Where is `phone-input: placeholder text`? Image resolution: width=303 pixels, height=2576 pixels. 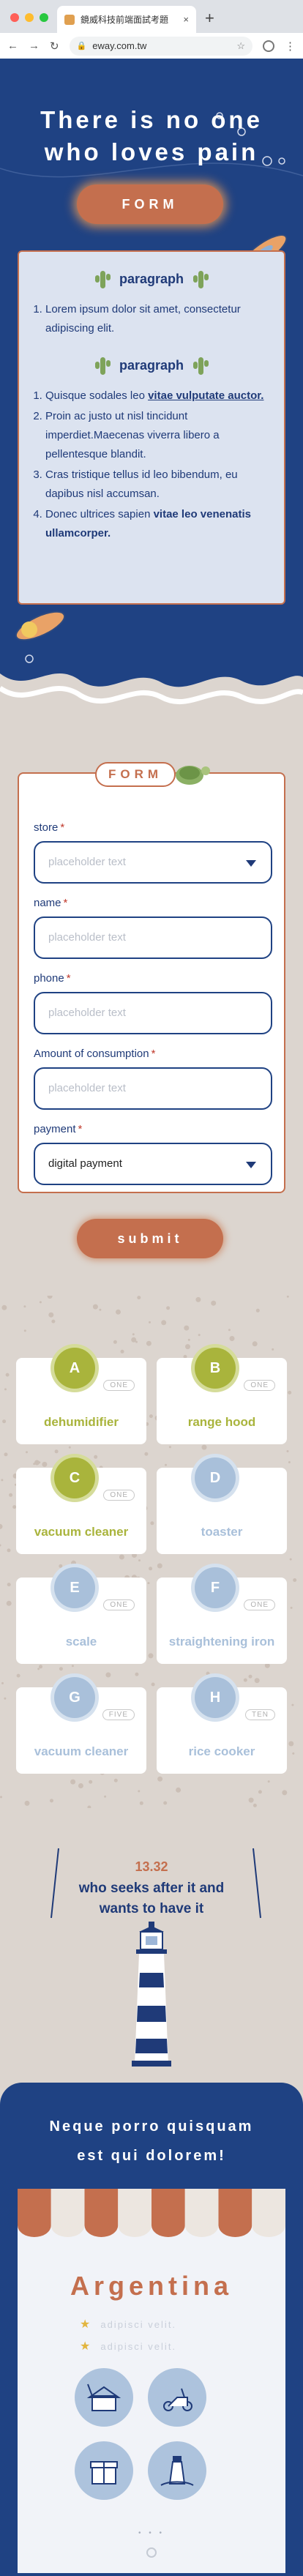
phone-input: placeholder text is located at coordinates (153, 1013).